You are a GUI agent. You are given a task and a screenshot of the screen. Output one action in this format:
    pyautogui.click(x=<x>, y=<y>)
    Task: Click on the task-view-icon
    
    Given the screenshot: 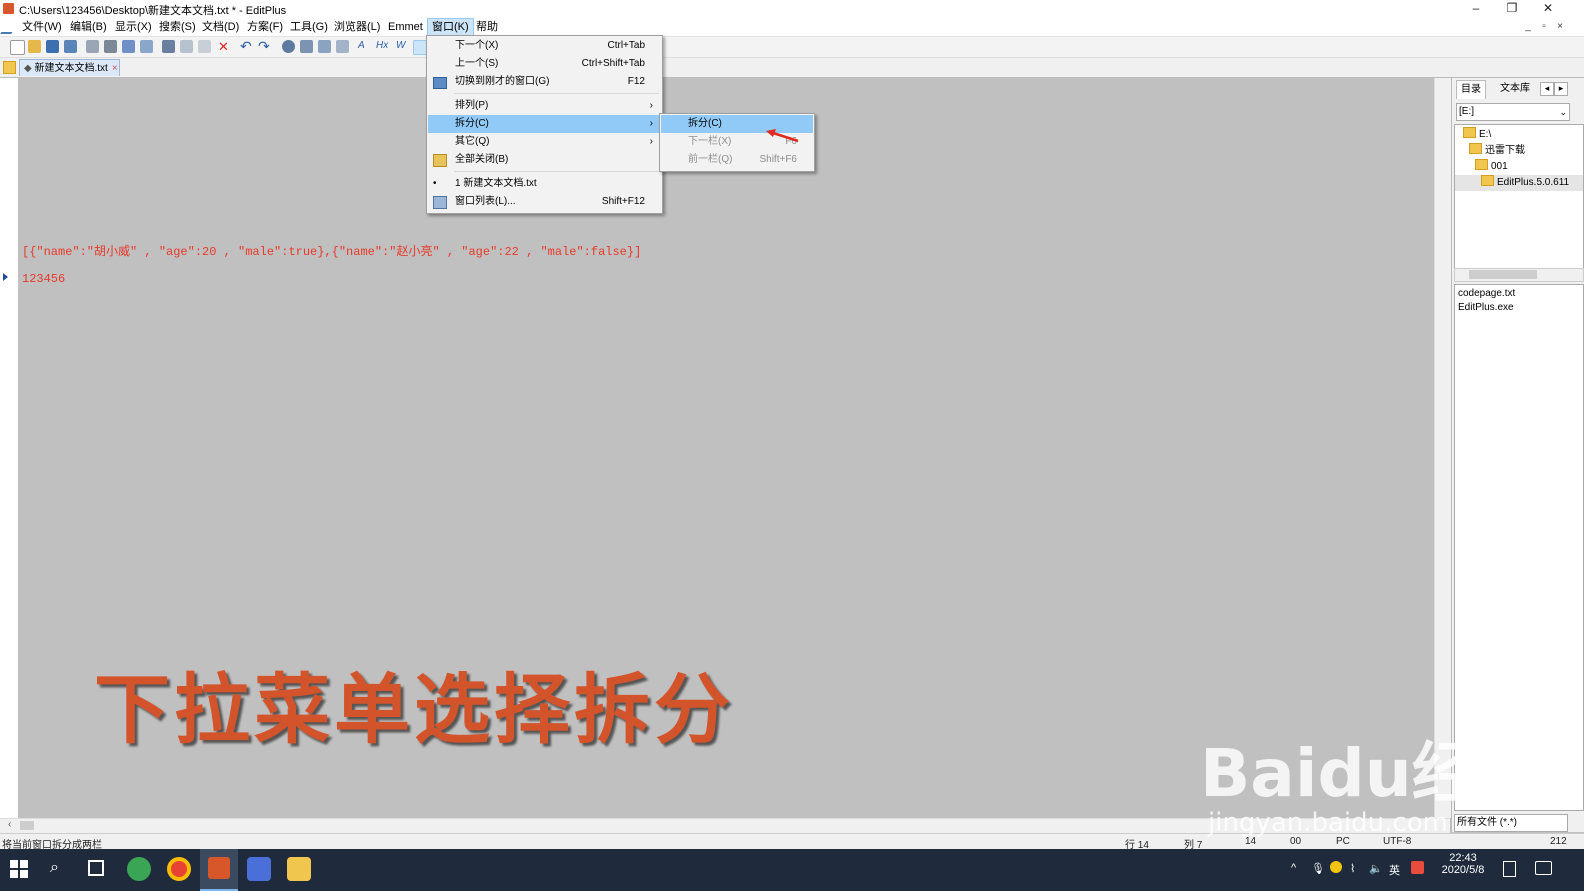 What is the action you would take?
    pyautogui.click(x=96, y=868)
    